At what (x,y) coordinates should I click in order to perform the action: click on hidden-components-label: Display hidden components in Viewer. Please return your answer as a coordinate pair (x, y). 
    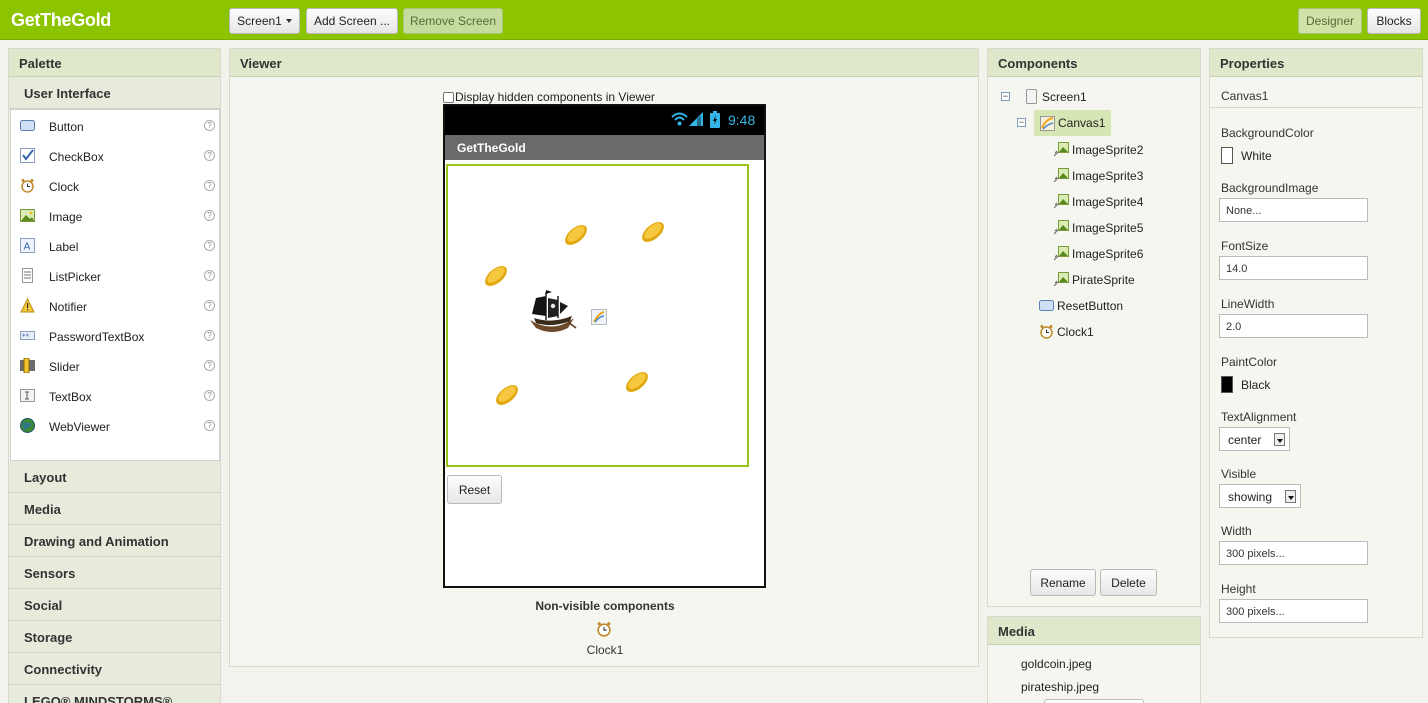
    Looking at the image, I should click on (555, 97).